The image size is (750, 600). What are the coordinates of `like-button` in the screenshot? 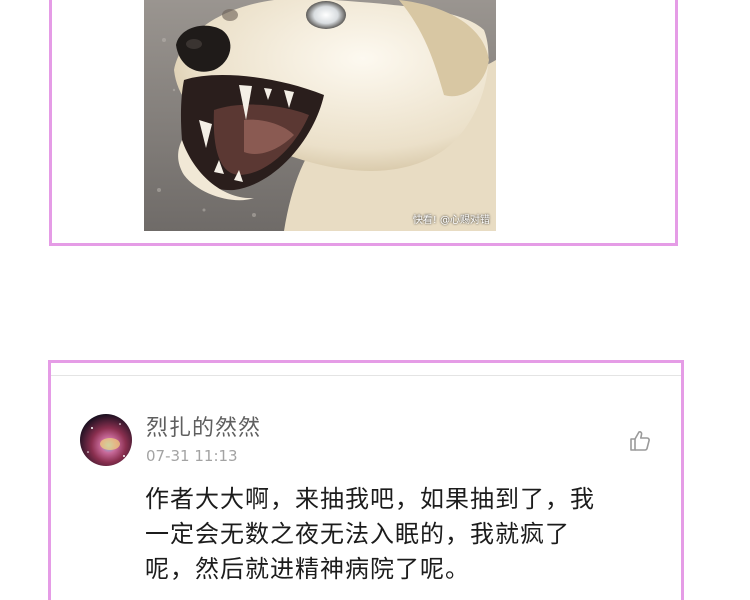 It's located at (640, 441).